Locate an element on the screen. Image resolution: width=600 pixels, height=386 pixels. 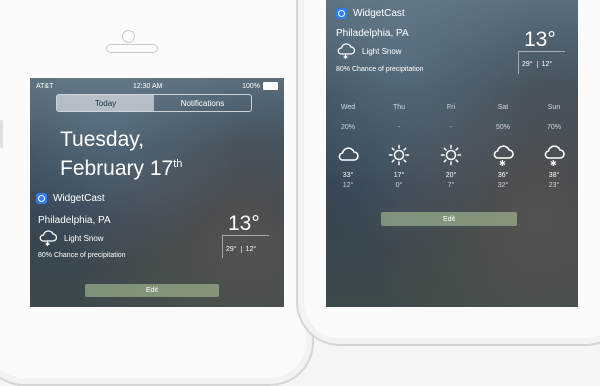
edit-button-expanded: Edit is located at coordinates (449, 219).